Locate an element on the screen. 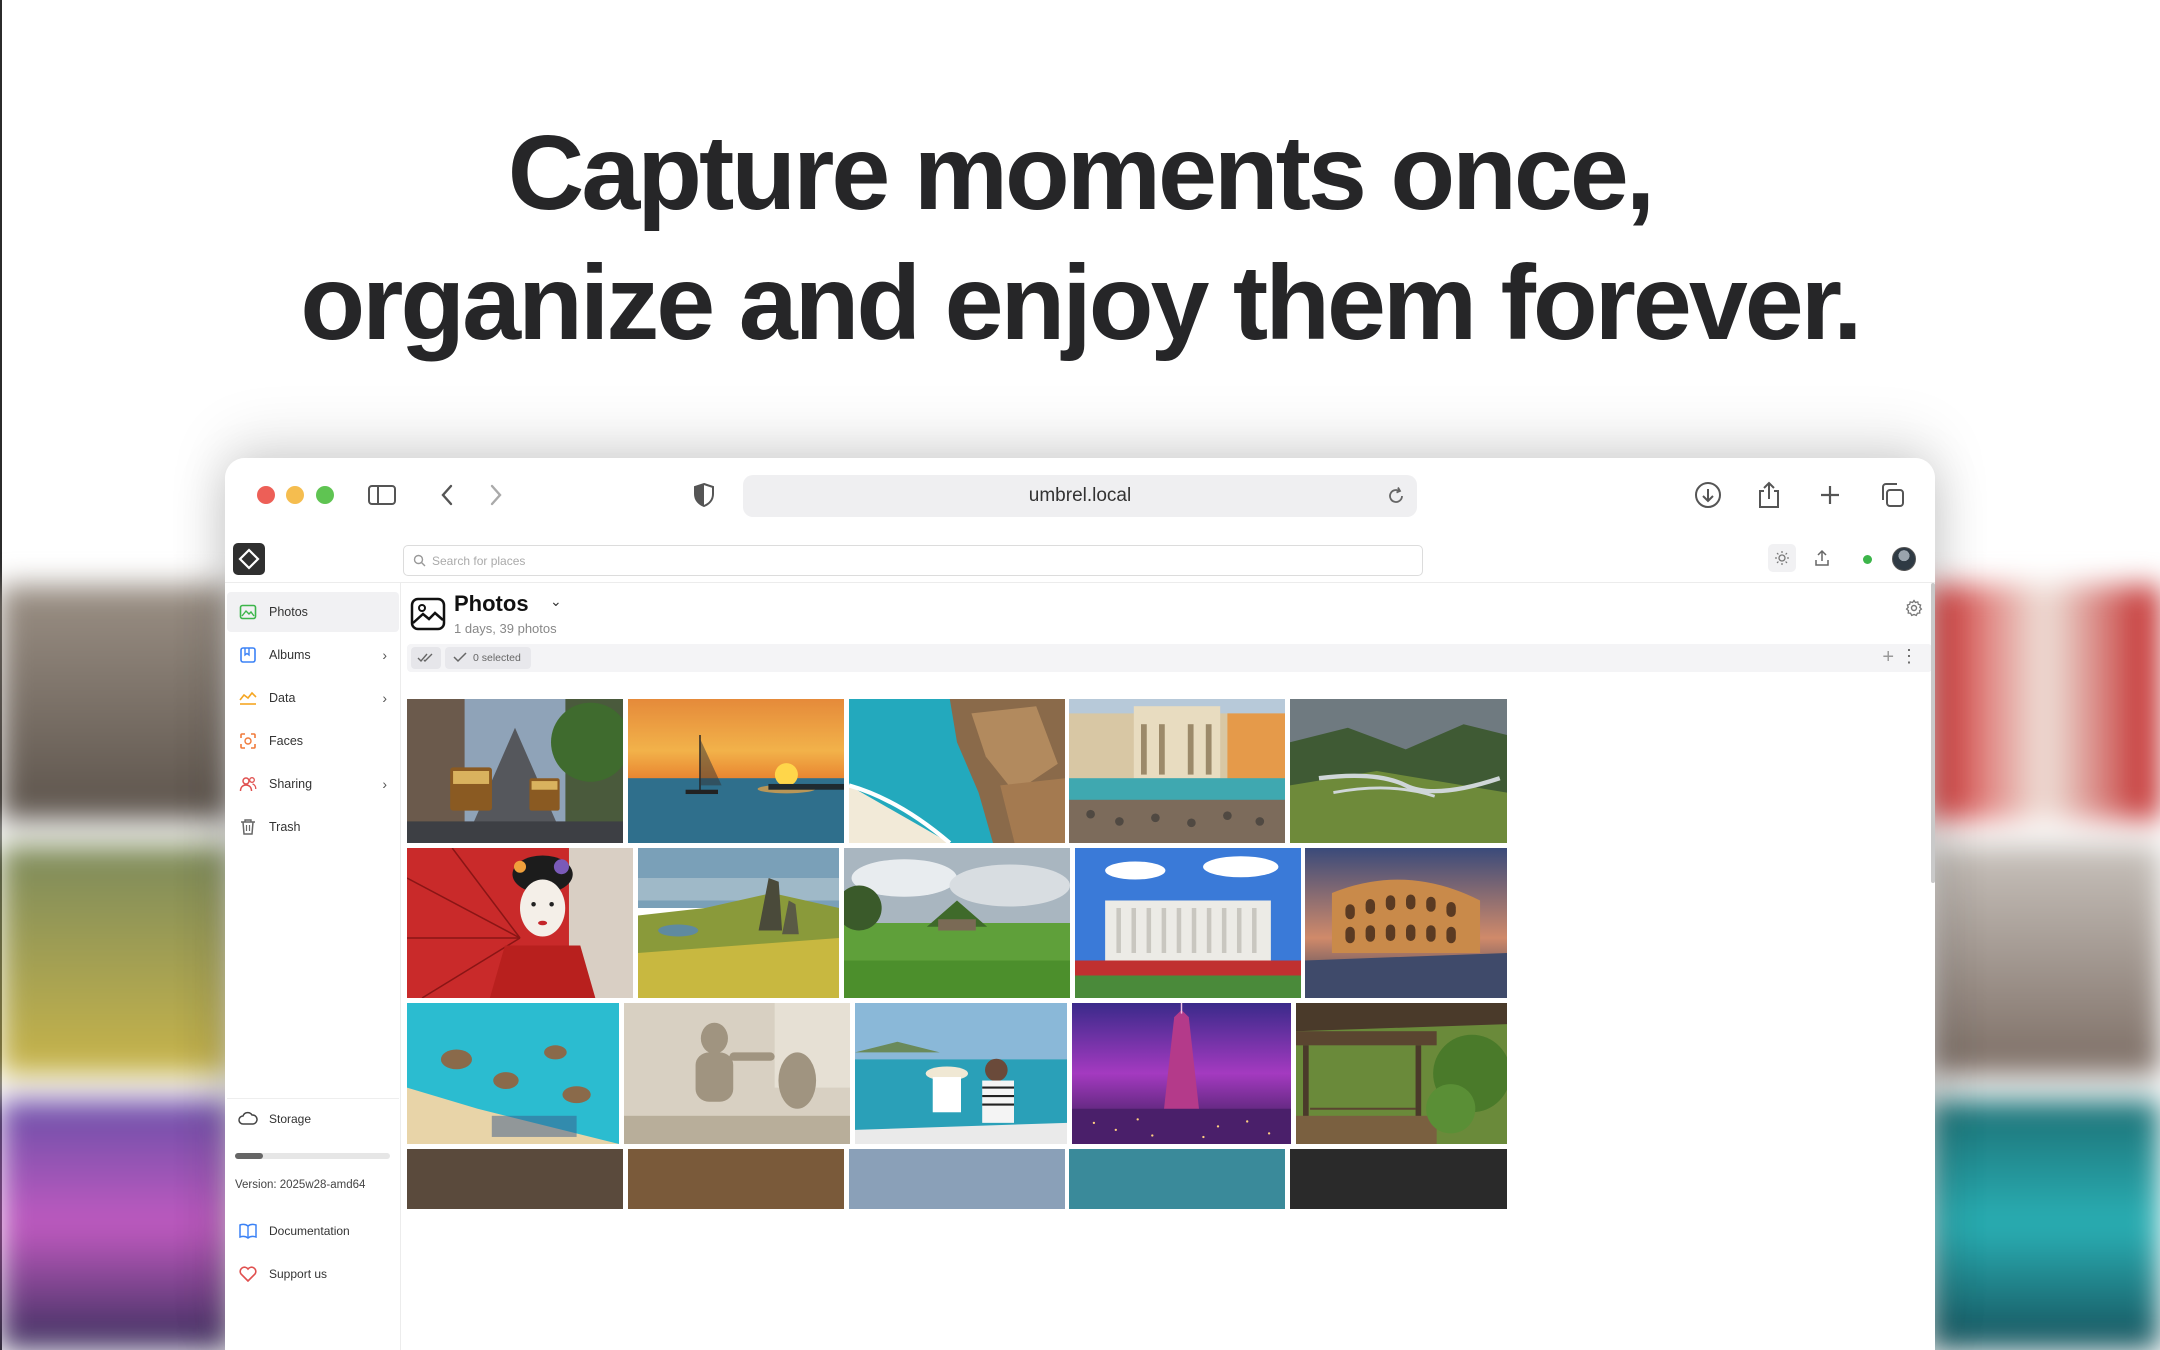 This screenshot has width=2160, height=1350. documentation-link: Documentation is located at coordinates (313, 1231).